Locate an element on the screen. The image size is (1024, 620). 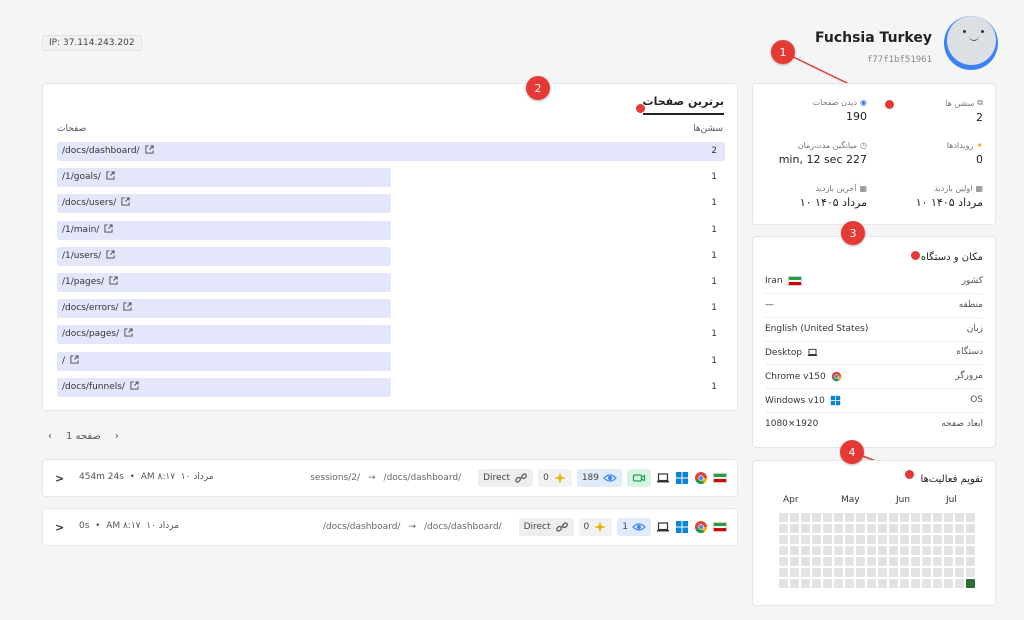
page-row: /1/pages/ is located at coordinates (391, 282).